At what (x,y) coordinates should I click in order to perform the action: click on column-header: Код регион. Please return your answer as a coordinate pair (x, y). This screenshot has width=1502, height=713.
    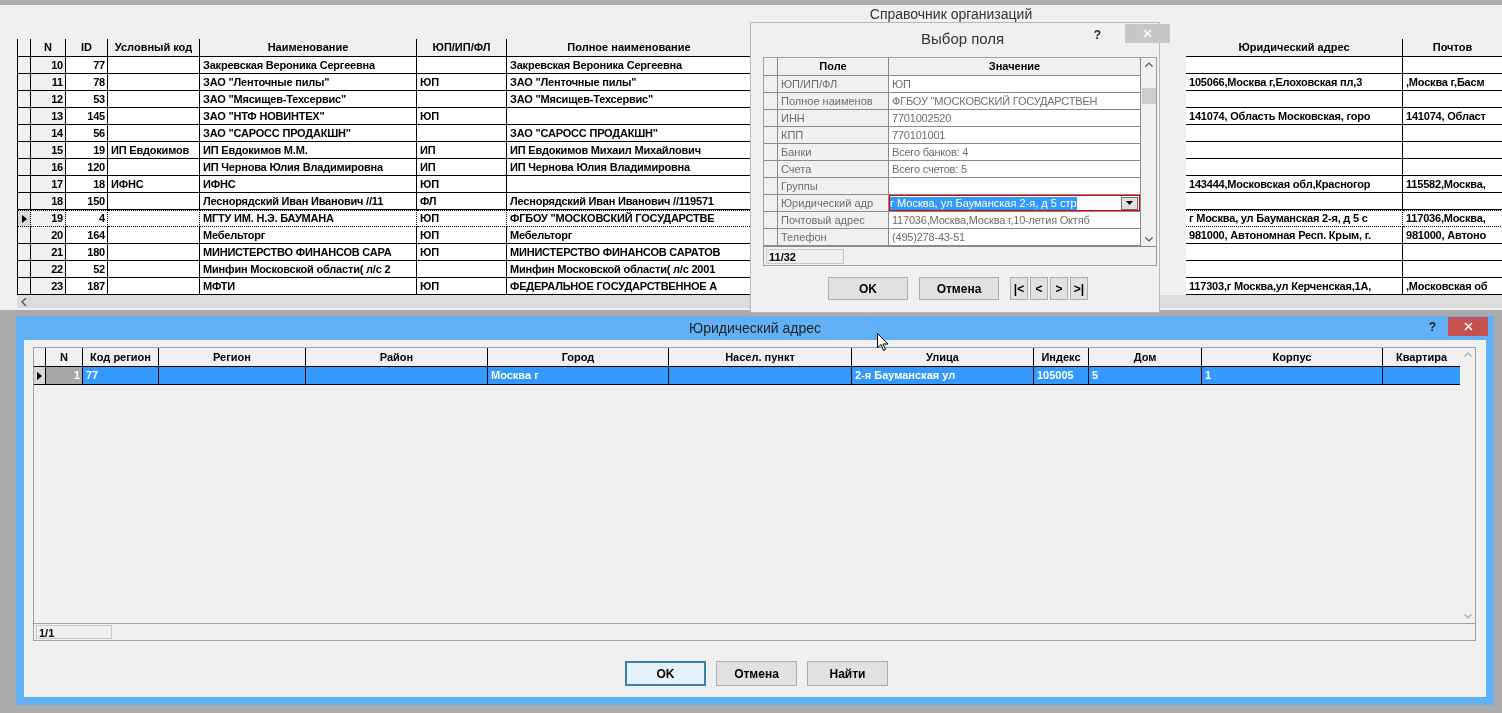
    Looking at the image, I should click on (121, 357).